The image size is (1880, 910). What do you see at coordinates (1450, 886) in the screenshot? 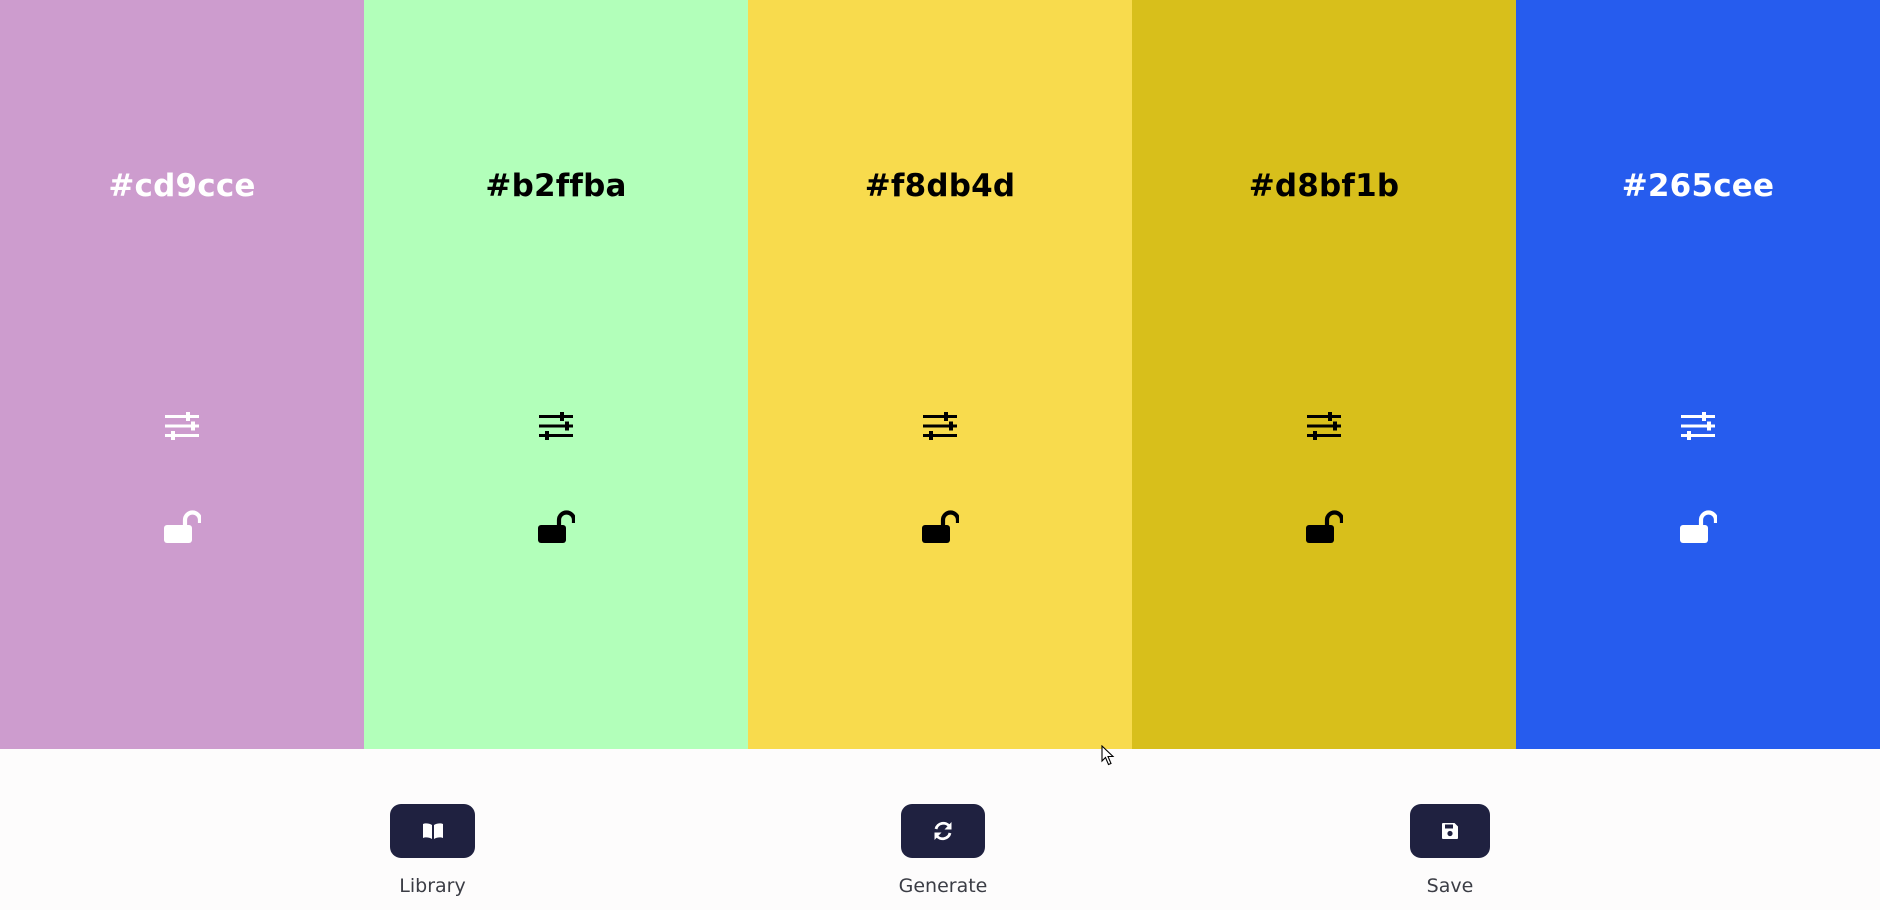
I see `save-label: Save` at bounding box center [1450, 886].